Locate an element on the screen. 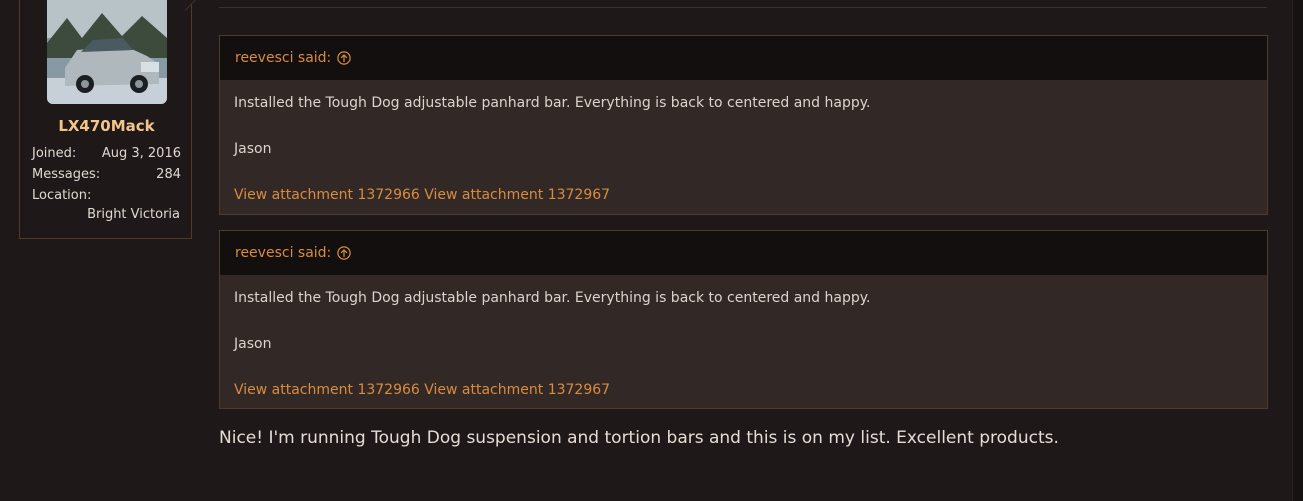 The image size is (1303, 501). location-label: Location: is located at coordinates (62, 195).